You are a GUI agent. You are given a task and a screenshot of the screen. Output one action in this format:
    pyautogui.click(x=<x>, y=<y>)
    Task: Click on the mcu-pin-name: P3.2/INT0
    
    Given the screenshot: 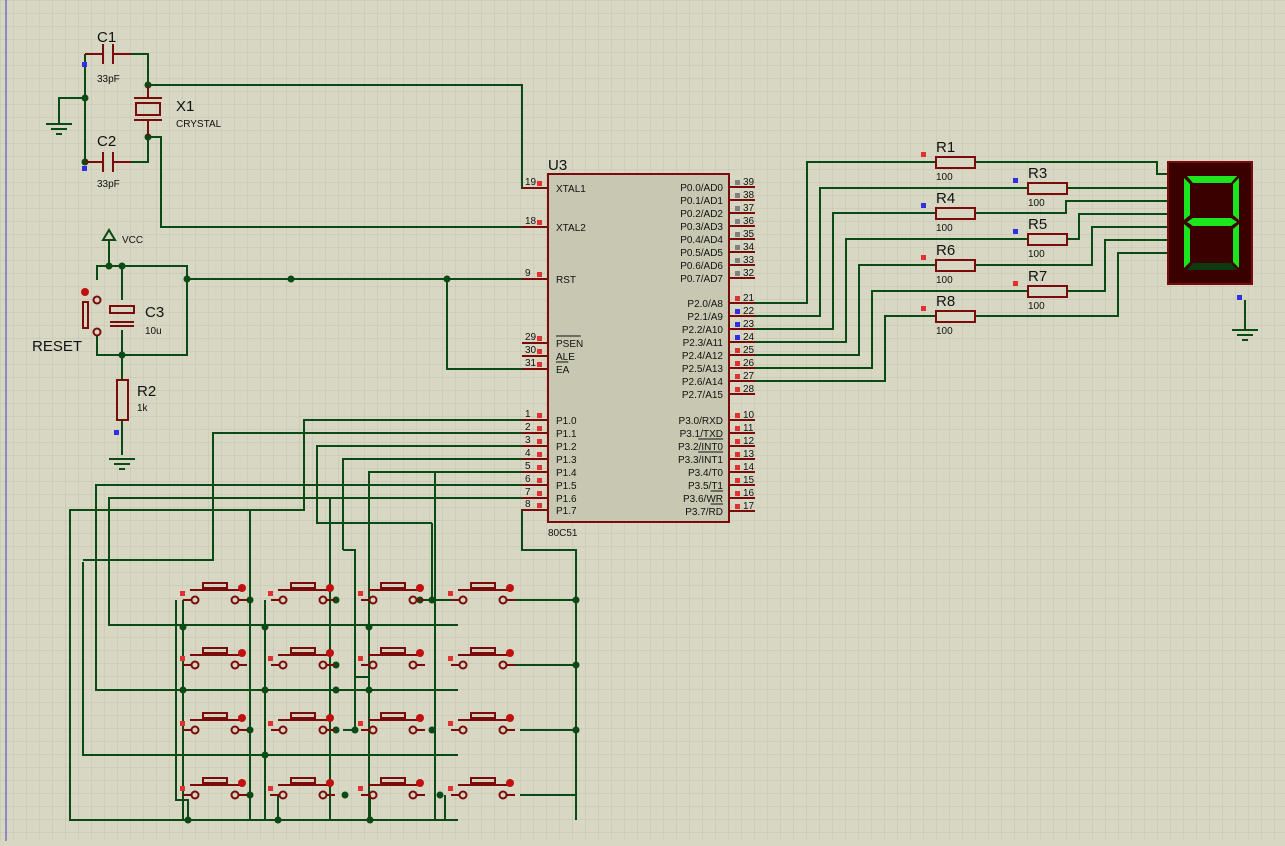 What is the action you would take?
    pyautogui.click(x=700, y=447)
    